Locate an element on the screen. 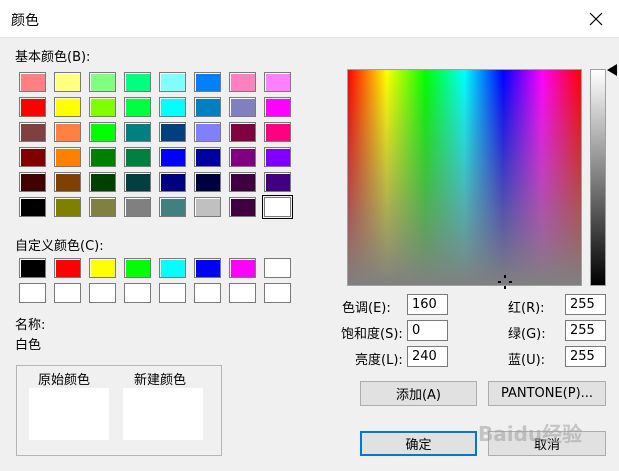  green-input: 255 is located at coordinates (585, 330).